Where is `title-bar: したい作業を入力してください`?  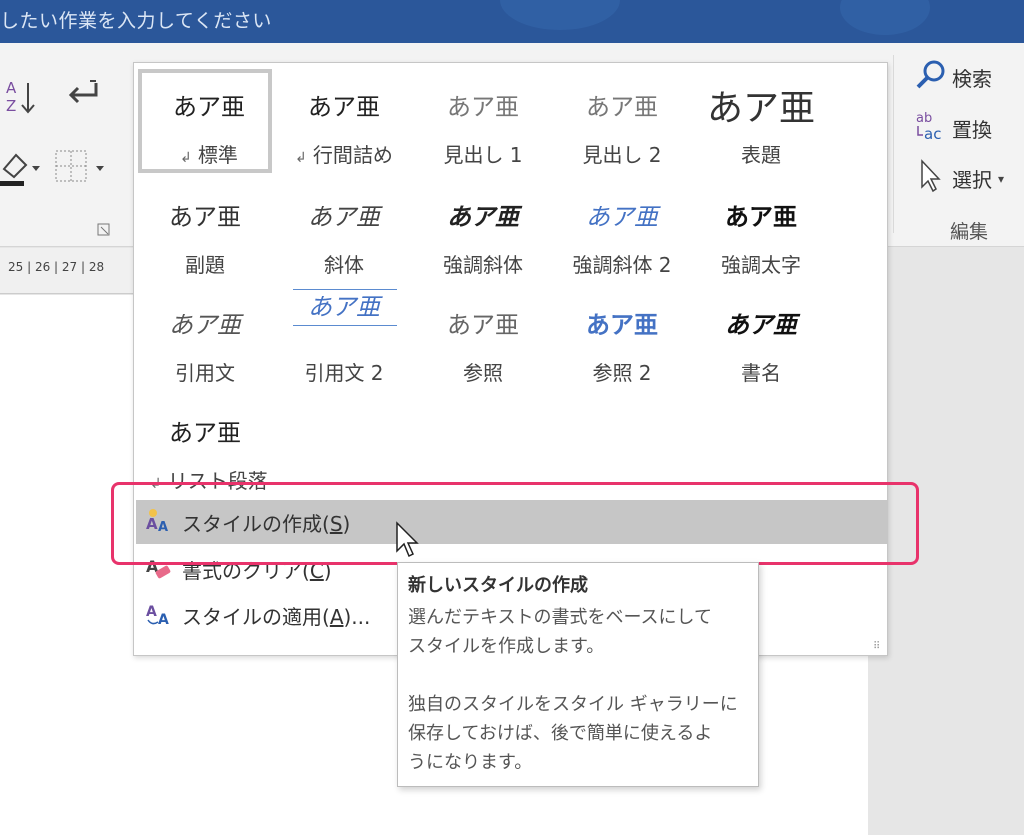 title-bar: したい作業を入力してください is located at coordinates (512, 21).